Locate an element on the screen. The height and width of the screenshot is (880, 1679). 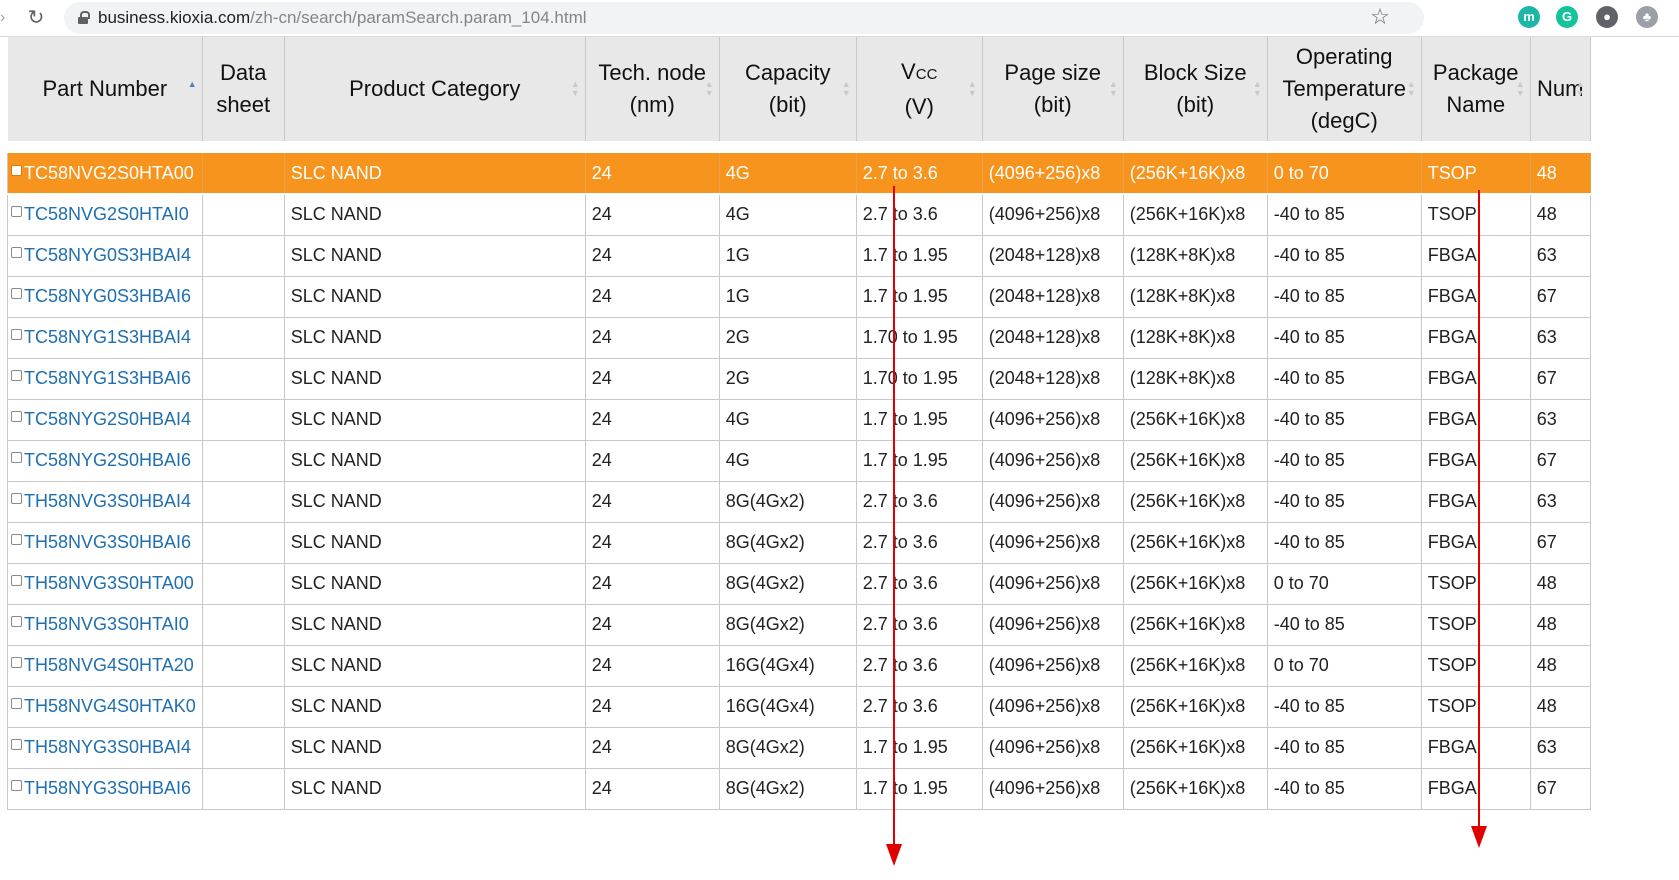
teal-extension-icon: m is located at coordinates (1529, 17).